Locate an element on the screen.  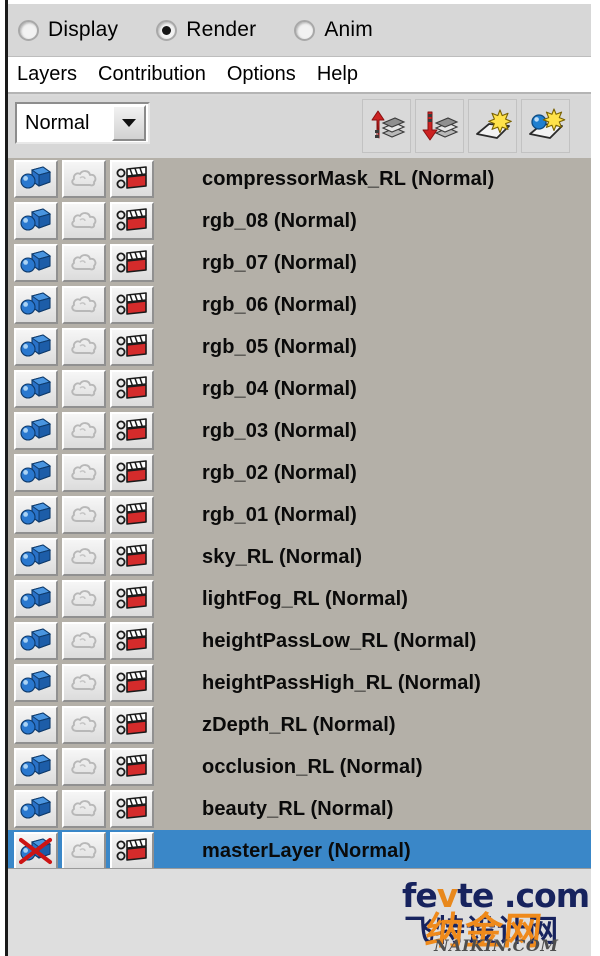
layer-name-label: rgb_07 (Normal) is located at coordinates (279, 262).